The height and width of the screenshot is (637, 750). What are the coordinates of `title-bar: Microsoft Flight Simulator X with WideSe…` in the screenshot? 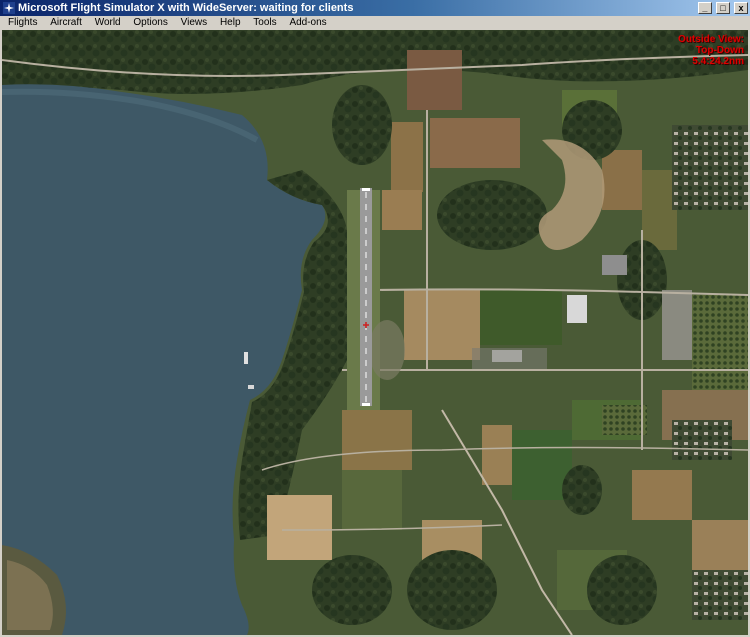 It's located at (375, 8).